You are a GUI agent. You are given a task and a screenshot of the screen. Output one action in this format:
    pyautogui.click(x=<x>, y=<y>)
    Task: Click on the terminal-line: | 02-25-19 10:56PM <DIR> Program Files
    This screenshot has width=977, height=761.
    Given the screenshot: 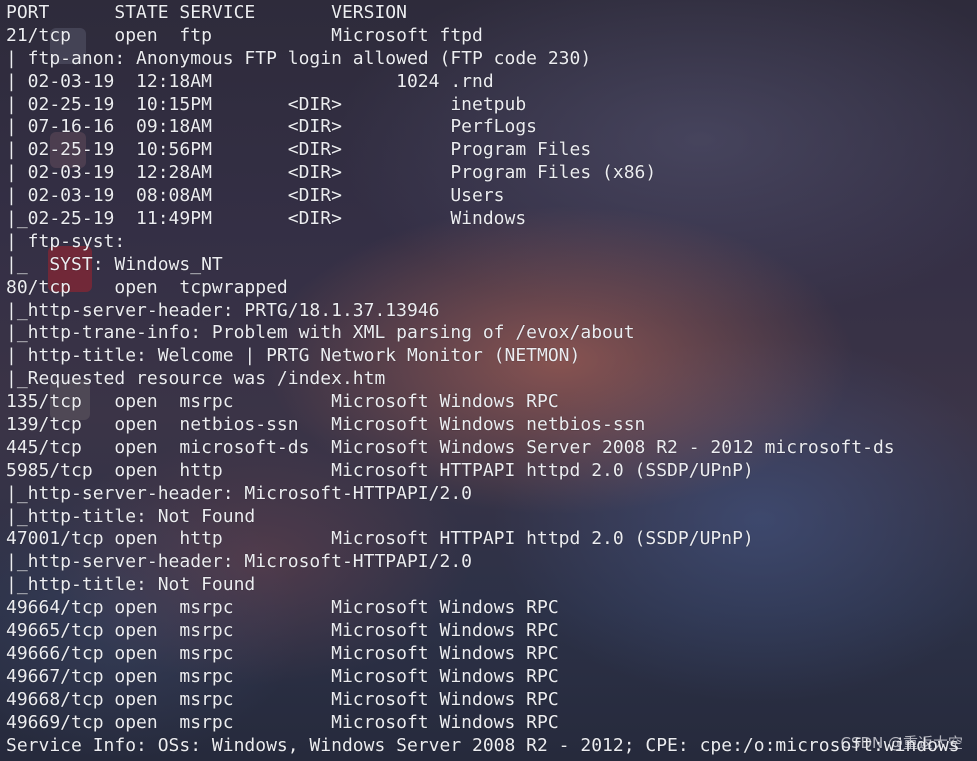 What is the action you would take?
    pyautogui.click(x=299, y=150)
    